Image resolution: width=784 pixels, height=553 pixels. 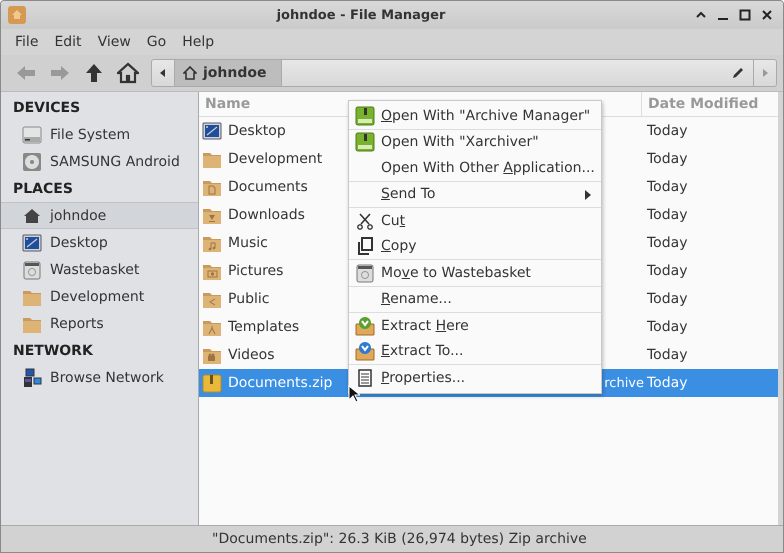 I want to click on file-name: Development, so click(x=275, y=159).